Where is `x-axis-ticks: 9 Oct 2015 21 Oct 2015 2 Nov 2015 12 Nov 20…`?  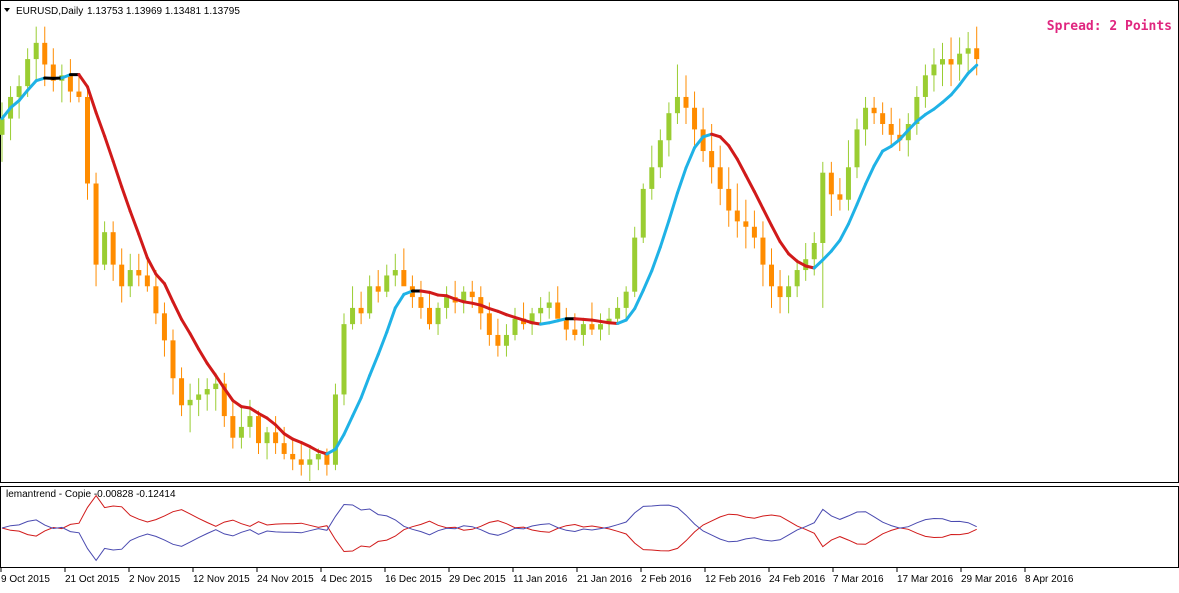 x-axis-ticks: 9 Oct 2015 21 Oct 2015 2 Nov 2015 12 Nov 20… is located at coordinates (537, 576).